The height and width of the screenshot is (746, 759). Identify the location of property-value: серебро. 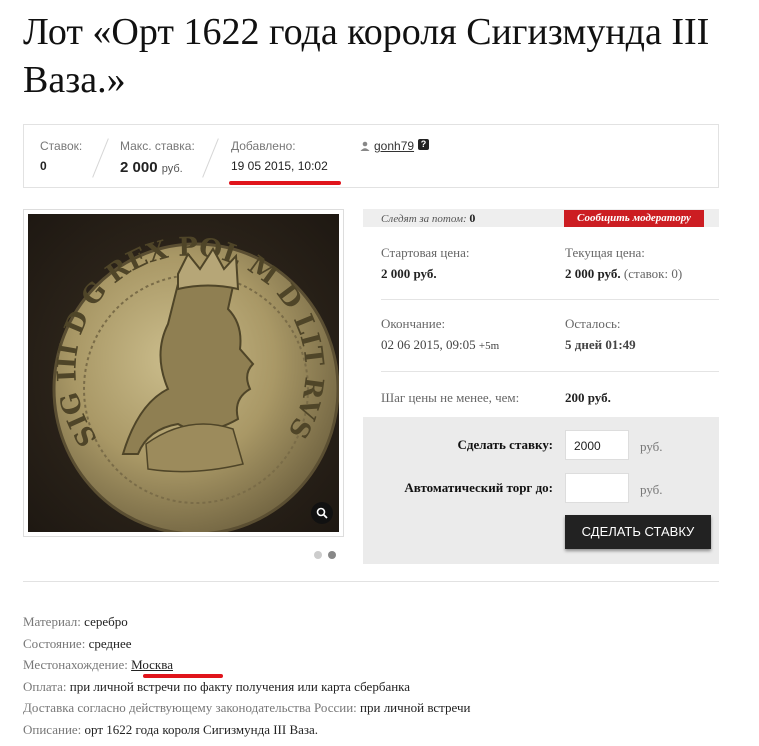
(106, 621).